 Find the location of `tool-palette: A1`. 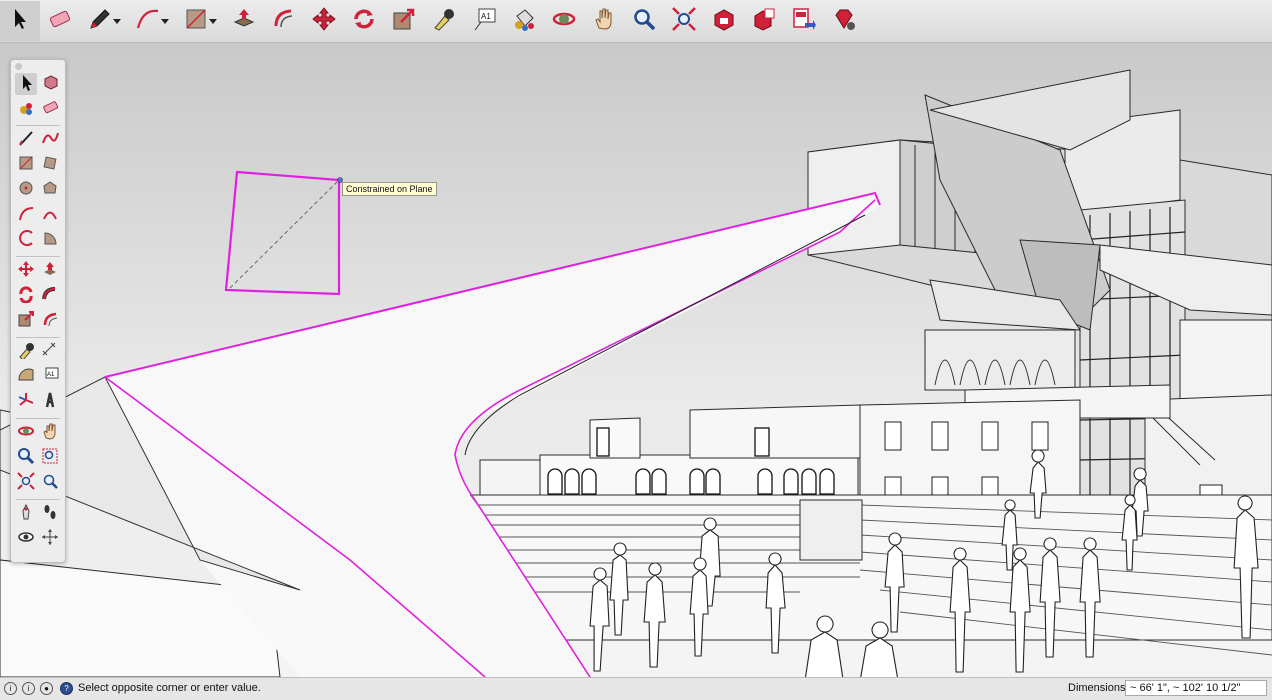

tool-palette: A1 is located at coordinates (38, 311).